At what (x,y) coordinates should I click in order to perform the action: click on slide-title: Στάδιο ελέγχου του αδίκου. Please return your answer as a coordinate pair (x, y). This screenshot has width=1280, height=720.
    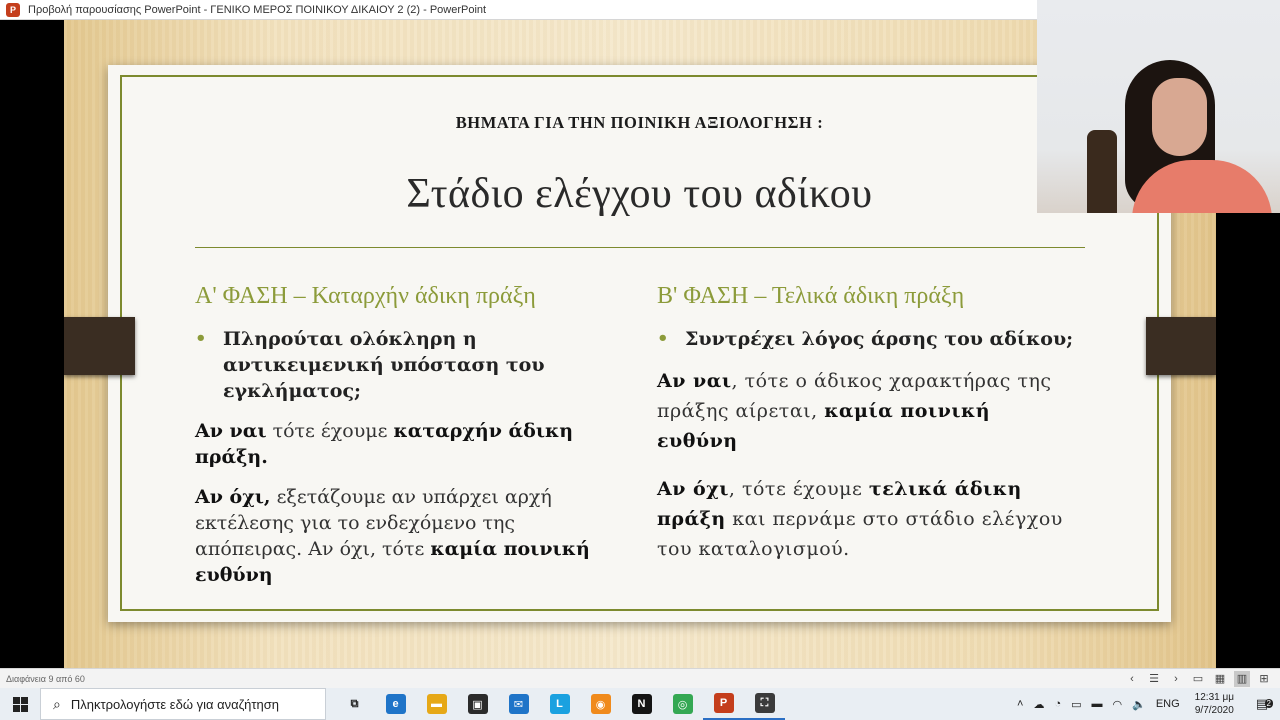
    Looking at the image, I should click on (639, 194).